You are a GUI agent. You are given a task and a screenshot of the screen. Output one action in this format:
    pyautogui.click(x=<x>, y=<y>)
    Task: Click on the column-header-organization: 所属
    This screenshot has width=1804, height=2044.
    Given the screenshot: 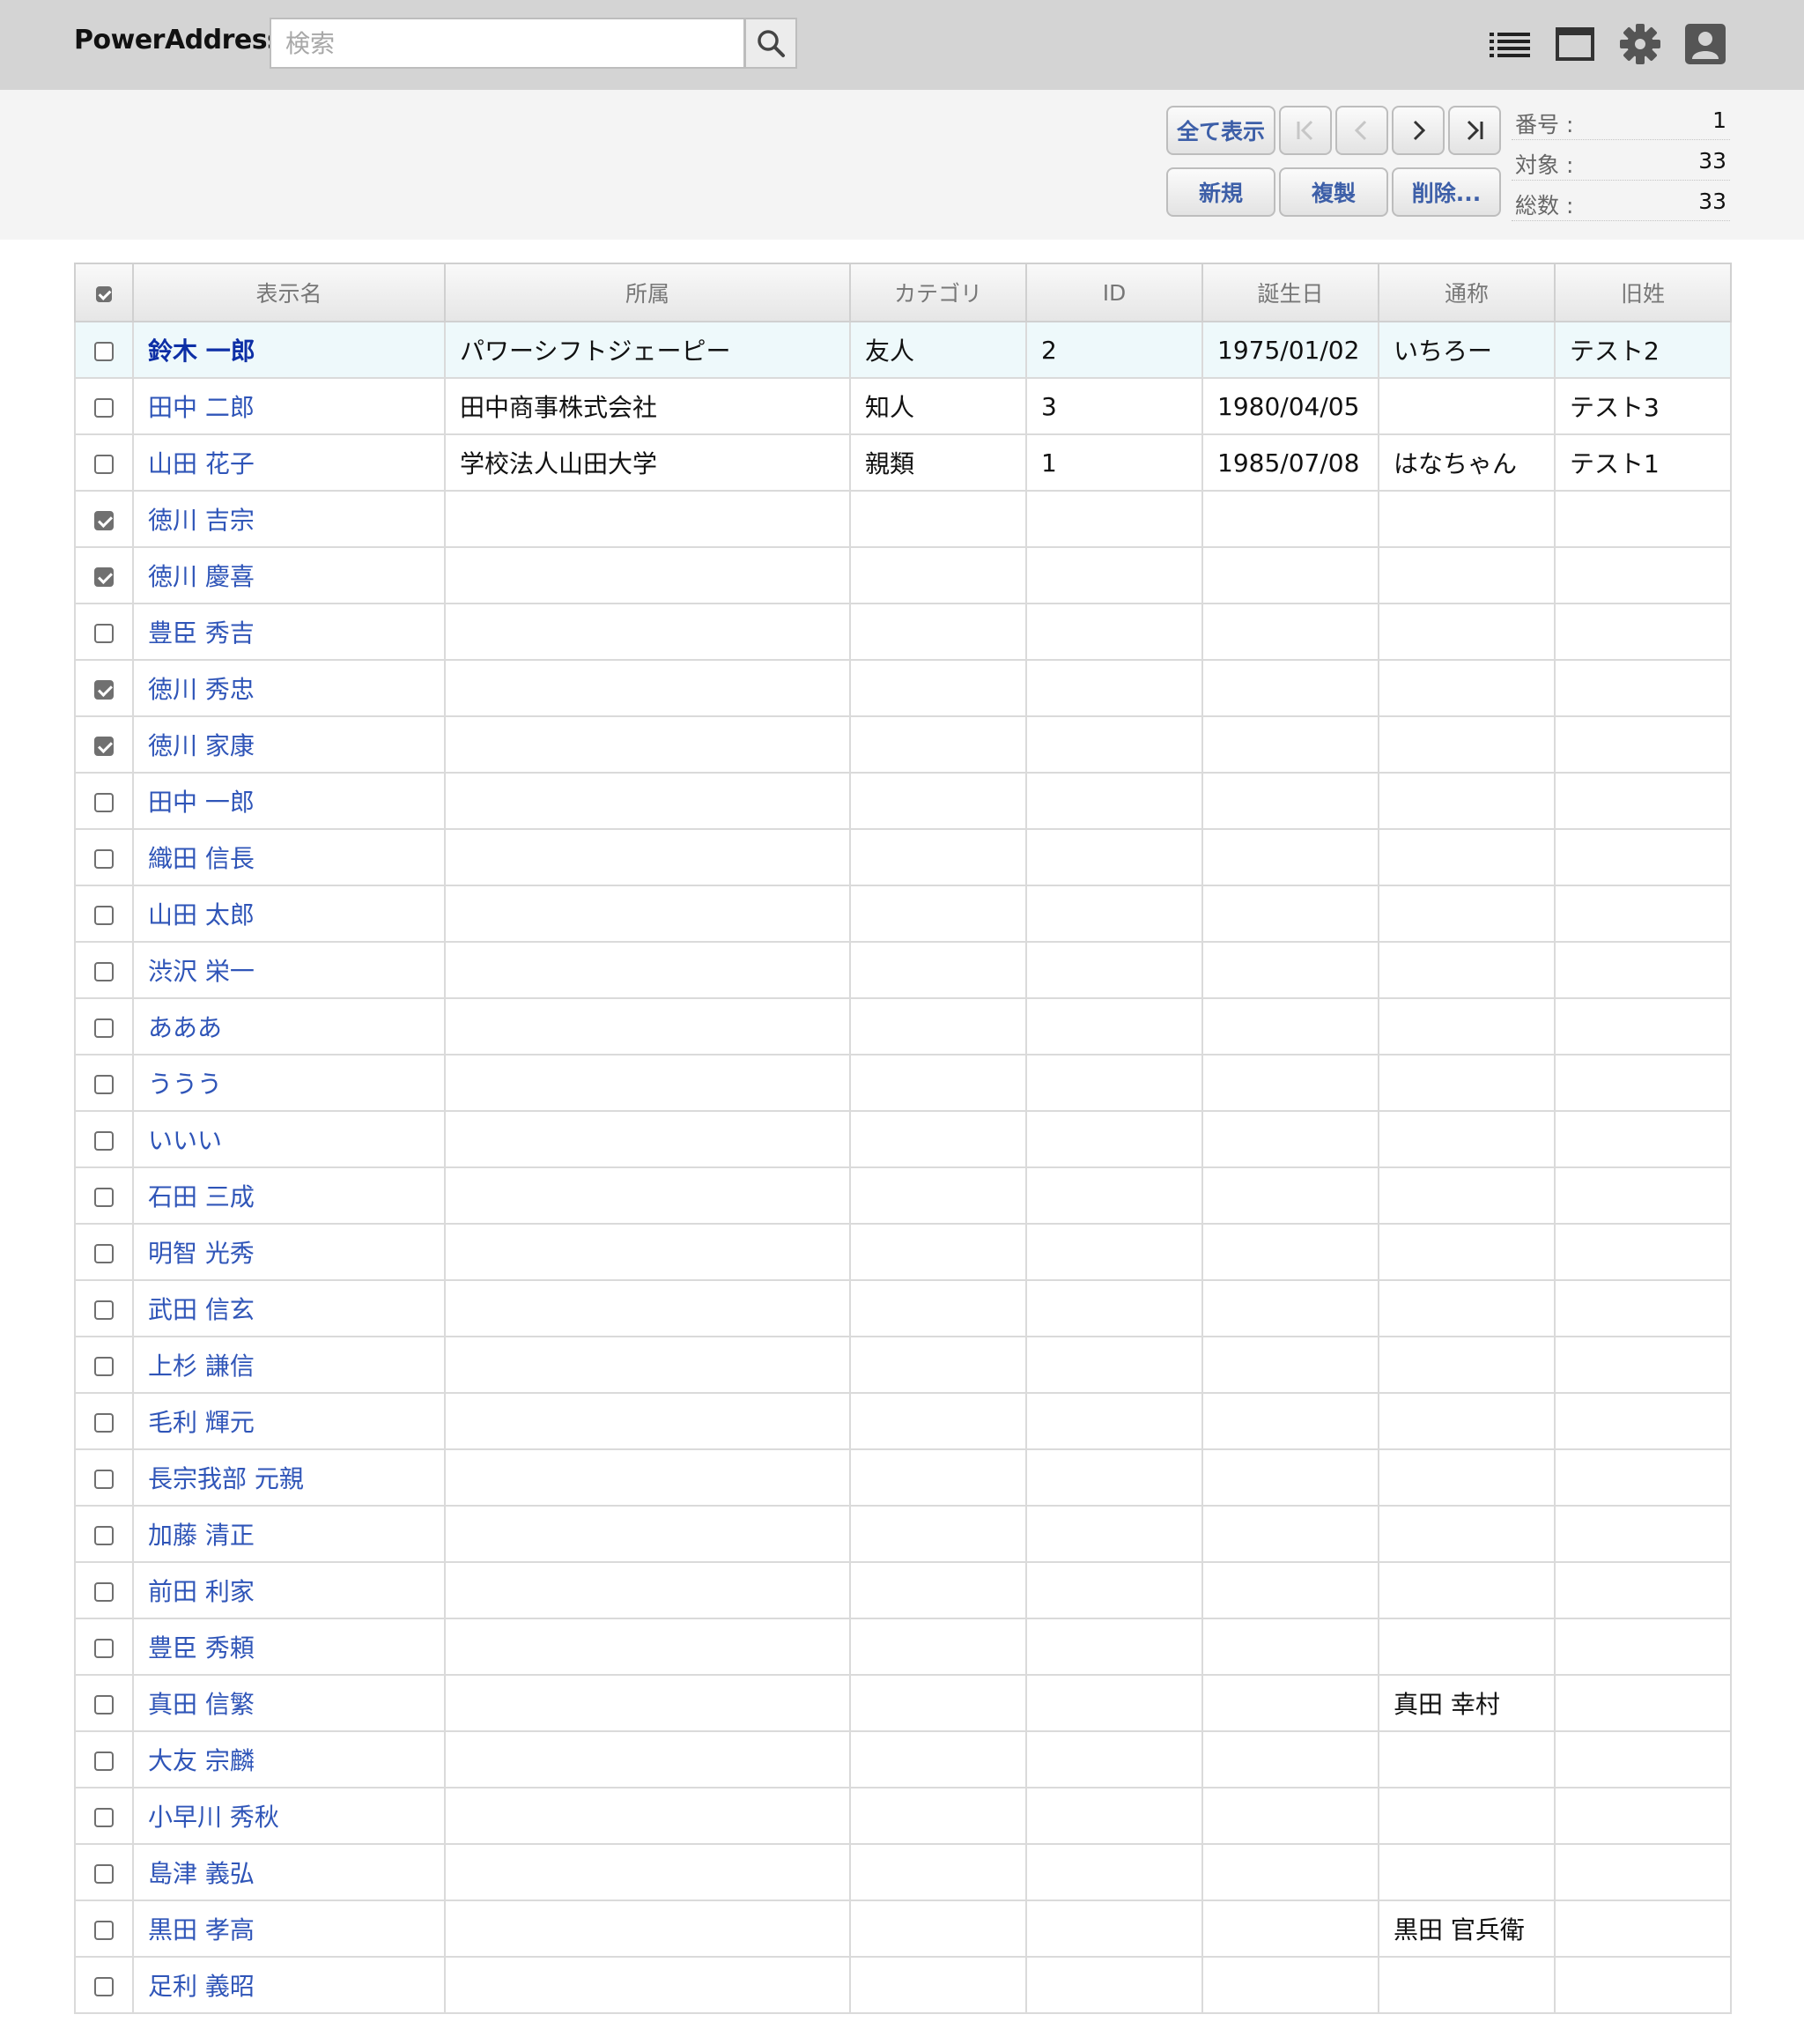 What is the action you would take?
    pyautogui.click(x=647, y=292)
    